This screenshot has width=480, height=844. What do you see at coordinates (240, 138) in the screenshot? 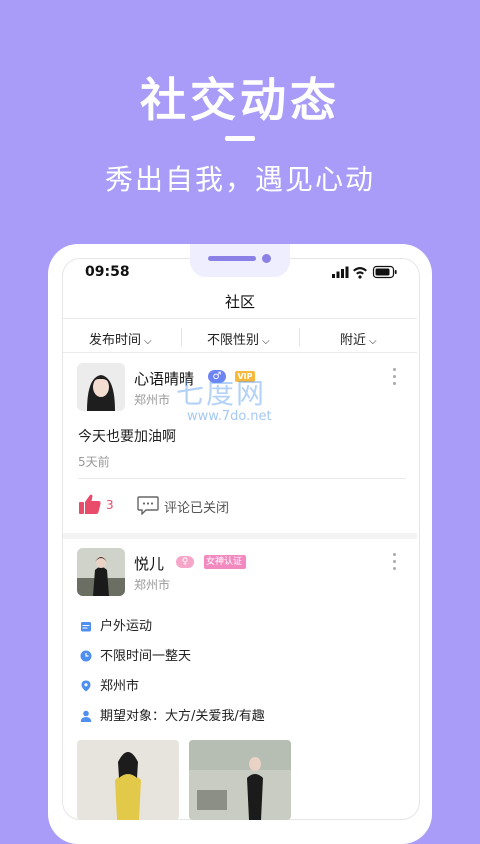
I see `hero-divider` at bounding box center [240, 138].